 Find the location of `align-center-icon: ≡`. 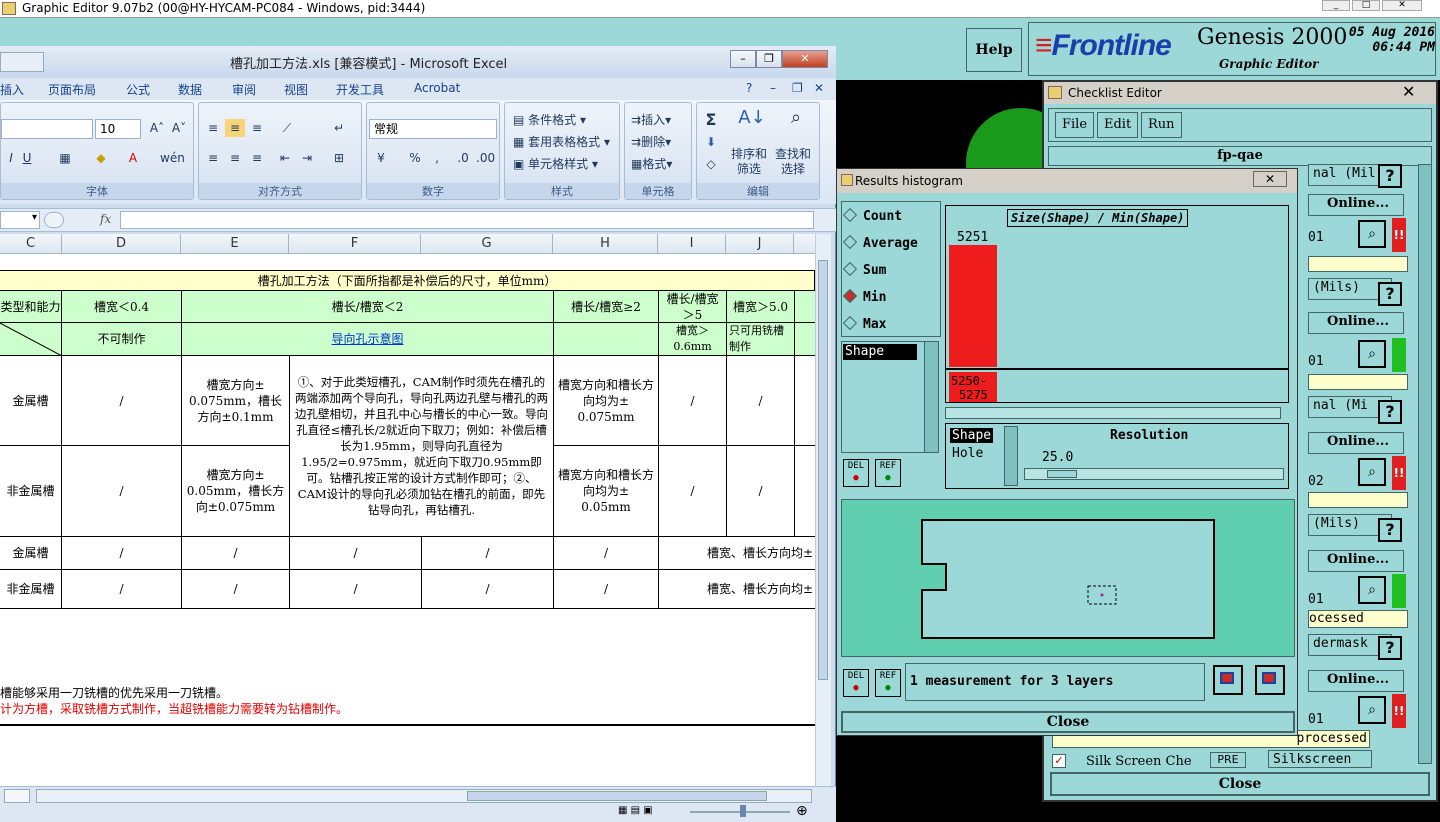

align-center-icon: ≡ is located at coordinates (235, 158).